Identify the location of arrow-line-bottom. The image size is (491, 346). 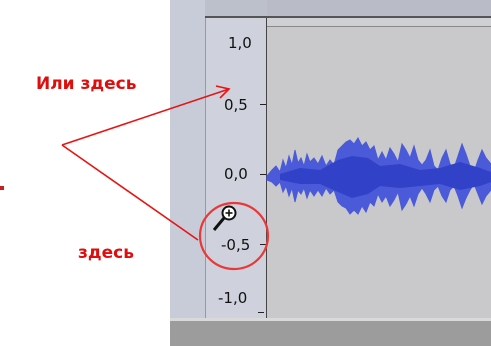
(130, 192).